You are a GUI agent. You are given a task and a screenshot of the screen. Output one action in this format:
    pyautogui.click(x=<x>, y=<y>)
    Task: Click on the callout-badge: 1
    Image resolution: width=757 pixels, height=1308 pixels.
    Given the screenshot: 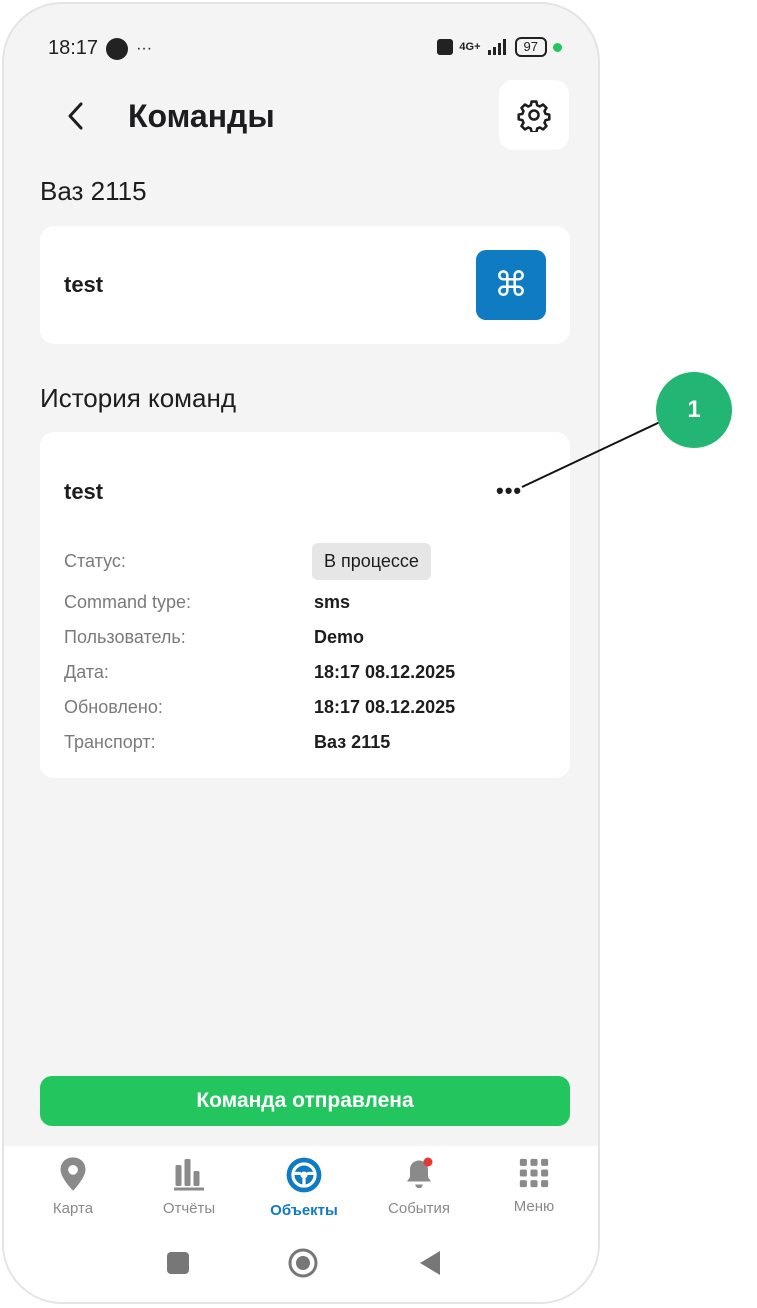 What is the action you would take?
    pyautogui.click(x=694, y=410)
    